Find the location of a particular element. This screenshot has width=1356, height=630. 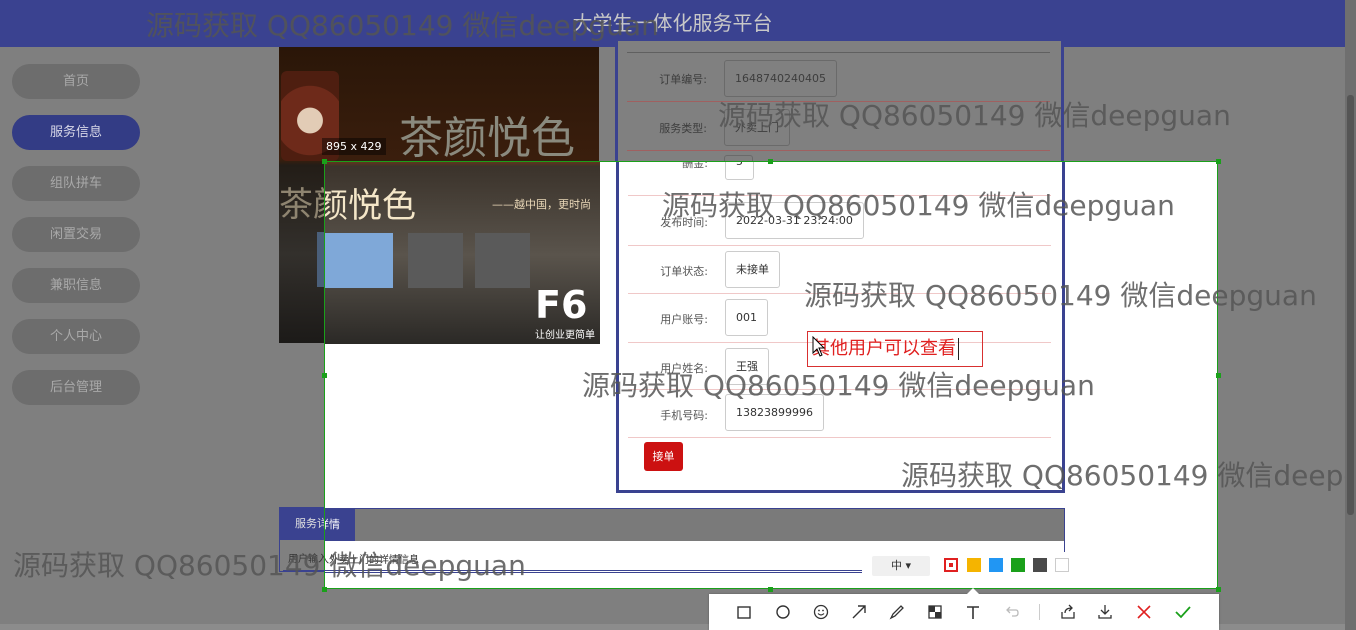

order-number-value: 1648740240405 is located at coordinates (780, 78).